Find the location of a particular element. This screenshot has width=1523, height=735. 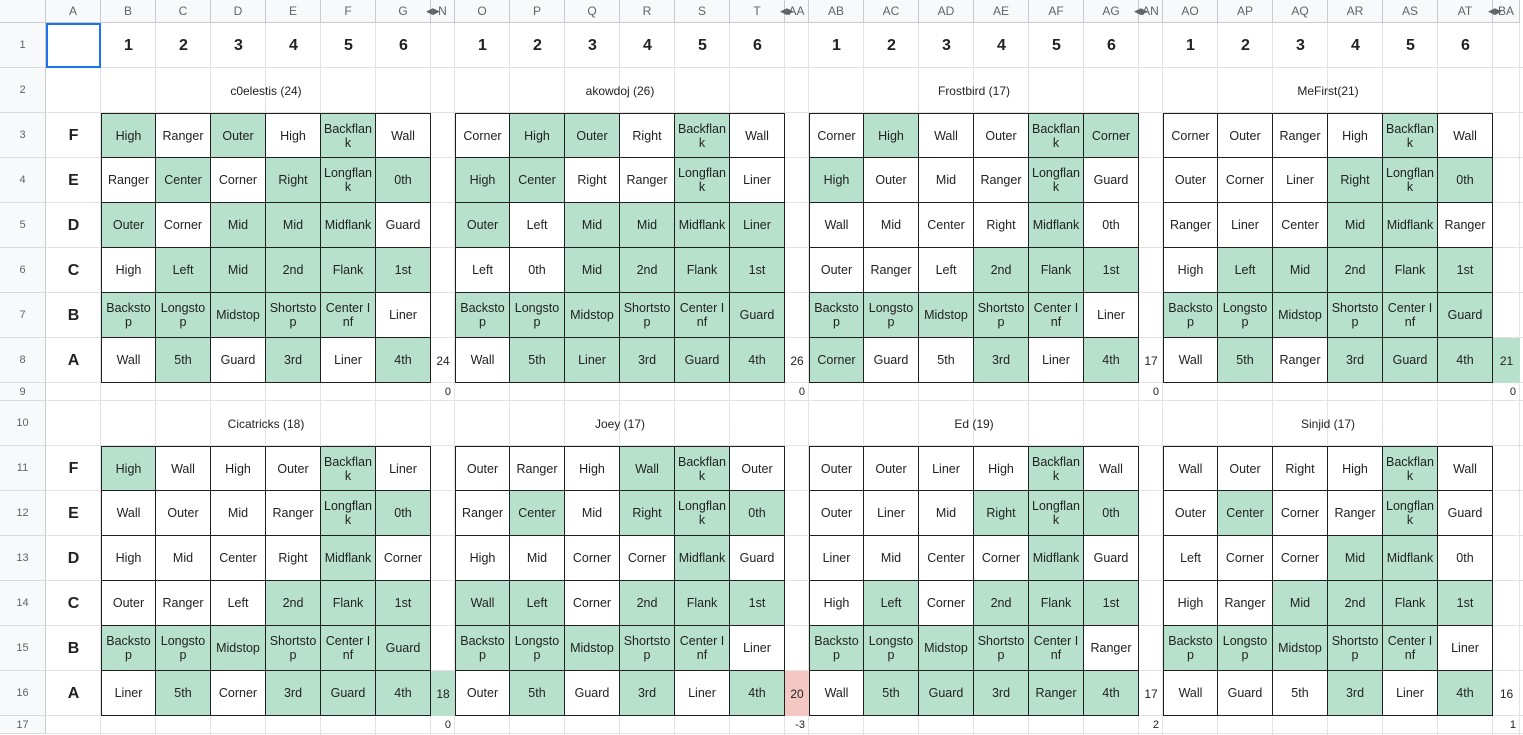

grid-cell: 3rd is located at coordinates (293, 360).